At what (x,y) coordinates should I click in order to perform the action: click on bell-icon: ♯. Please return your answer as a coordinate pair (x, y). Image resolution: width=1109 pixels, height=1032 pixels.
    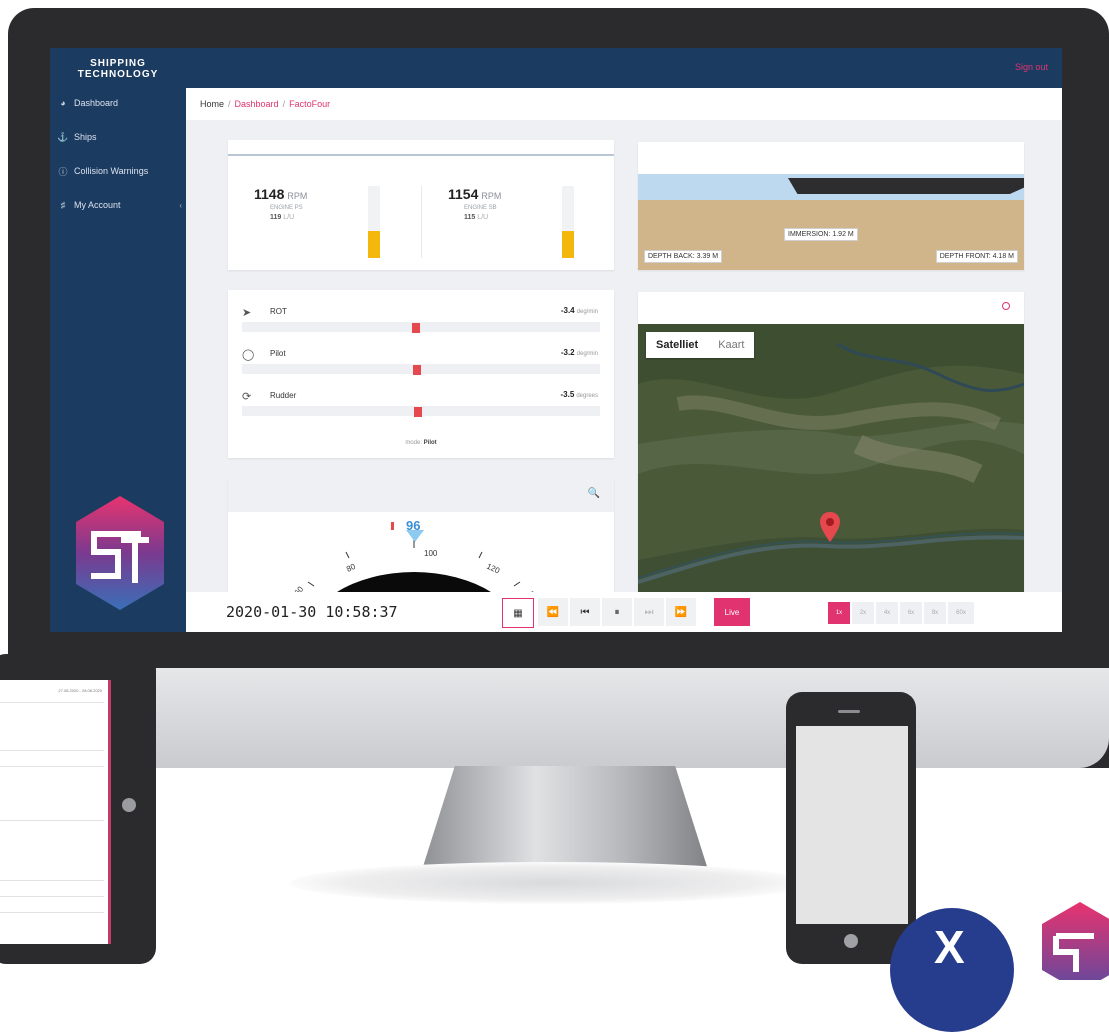
    Looking at the image, I should click on (63, 205).